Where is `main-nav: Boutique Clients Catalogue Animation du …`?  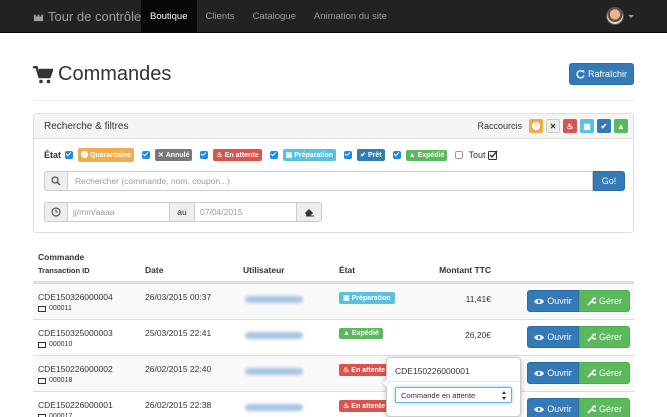
main-nav: Boutique Clients Catalogue Animation du … is located at coordinates (268, 16).